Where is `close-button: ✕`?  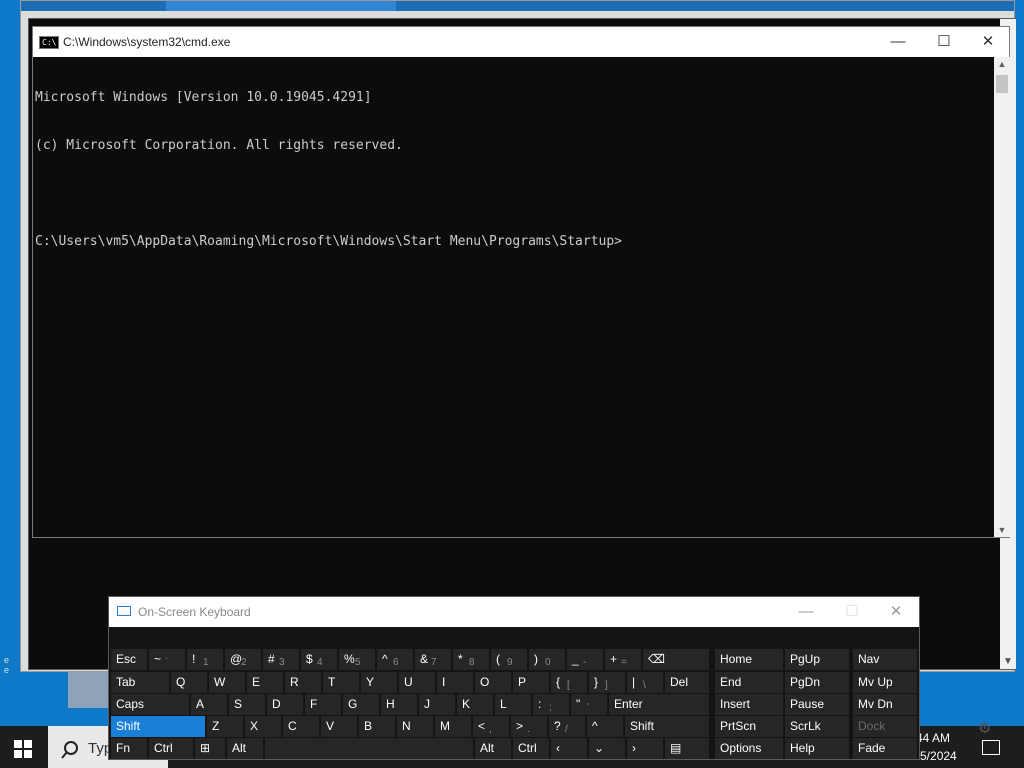 close-button: ✕ is located at coordinates (988, 42).